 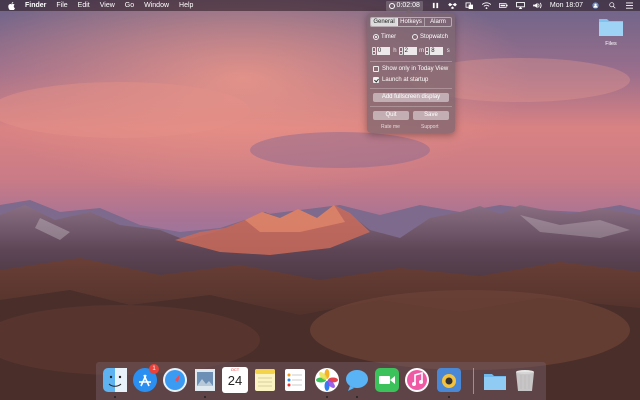 What do you see at coordinates (611, 44) in the screenshot?
I see `desktop-folder-label: Files` at bounding box center [611, 44].